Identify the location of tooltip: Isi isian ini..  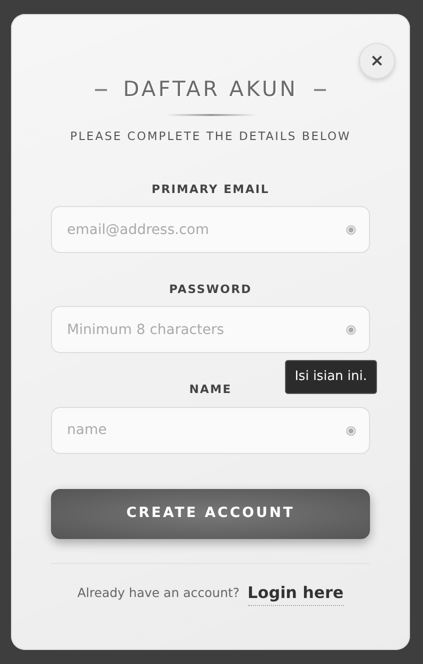
(330, 377).